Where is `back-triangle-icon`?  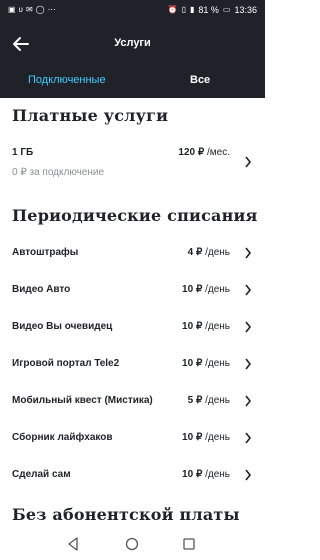 back-triangle-icon is located at coordinates (73, 544).